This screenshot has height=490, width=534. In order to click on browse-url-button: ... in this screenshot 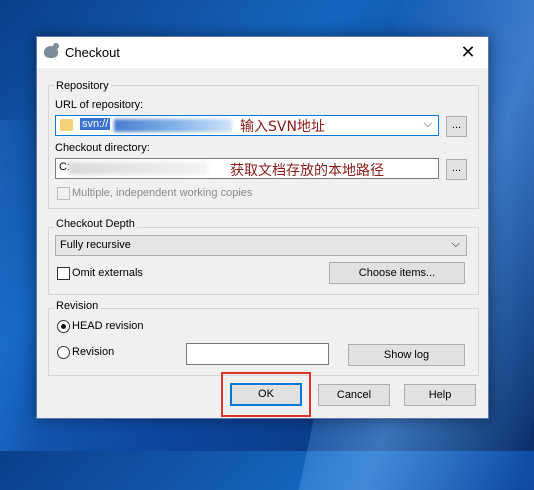, I will do `click(456, 126)`.